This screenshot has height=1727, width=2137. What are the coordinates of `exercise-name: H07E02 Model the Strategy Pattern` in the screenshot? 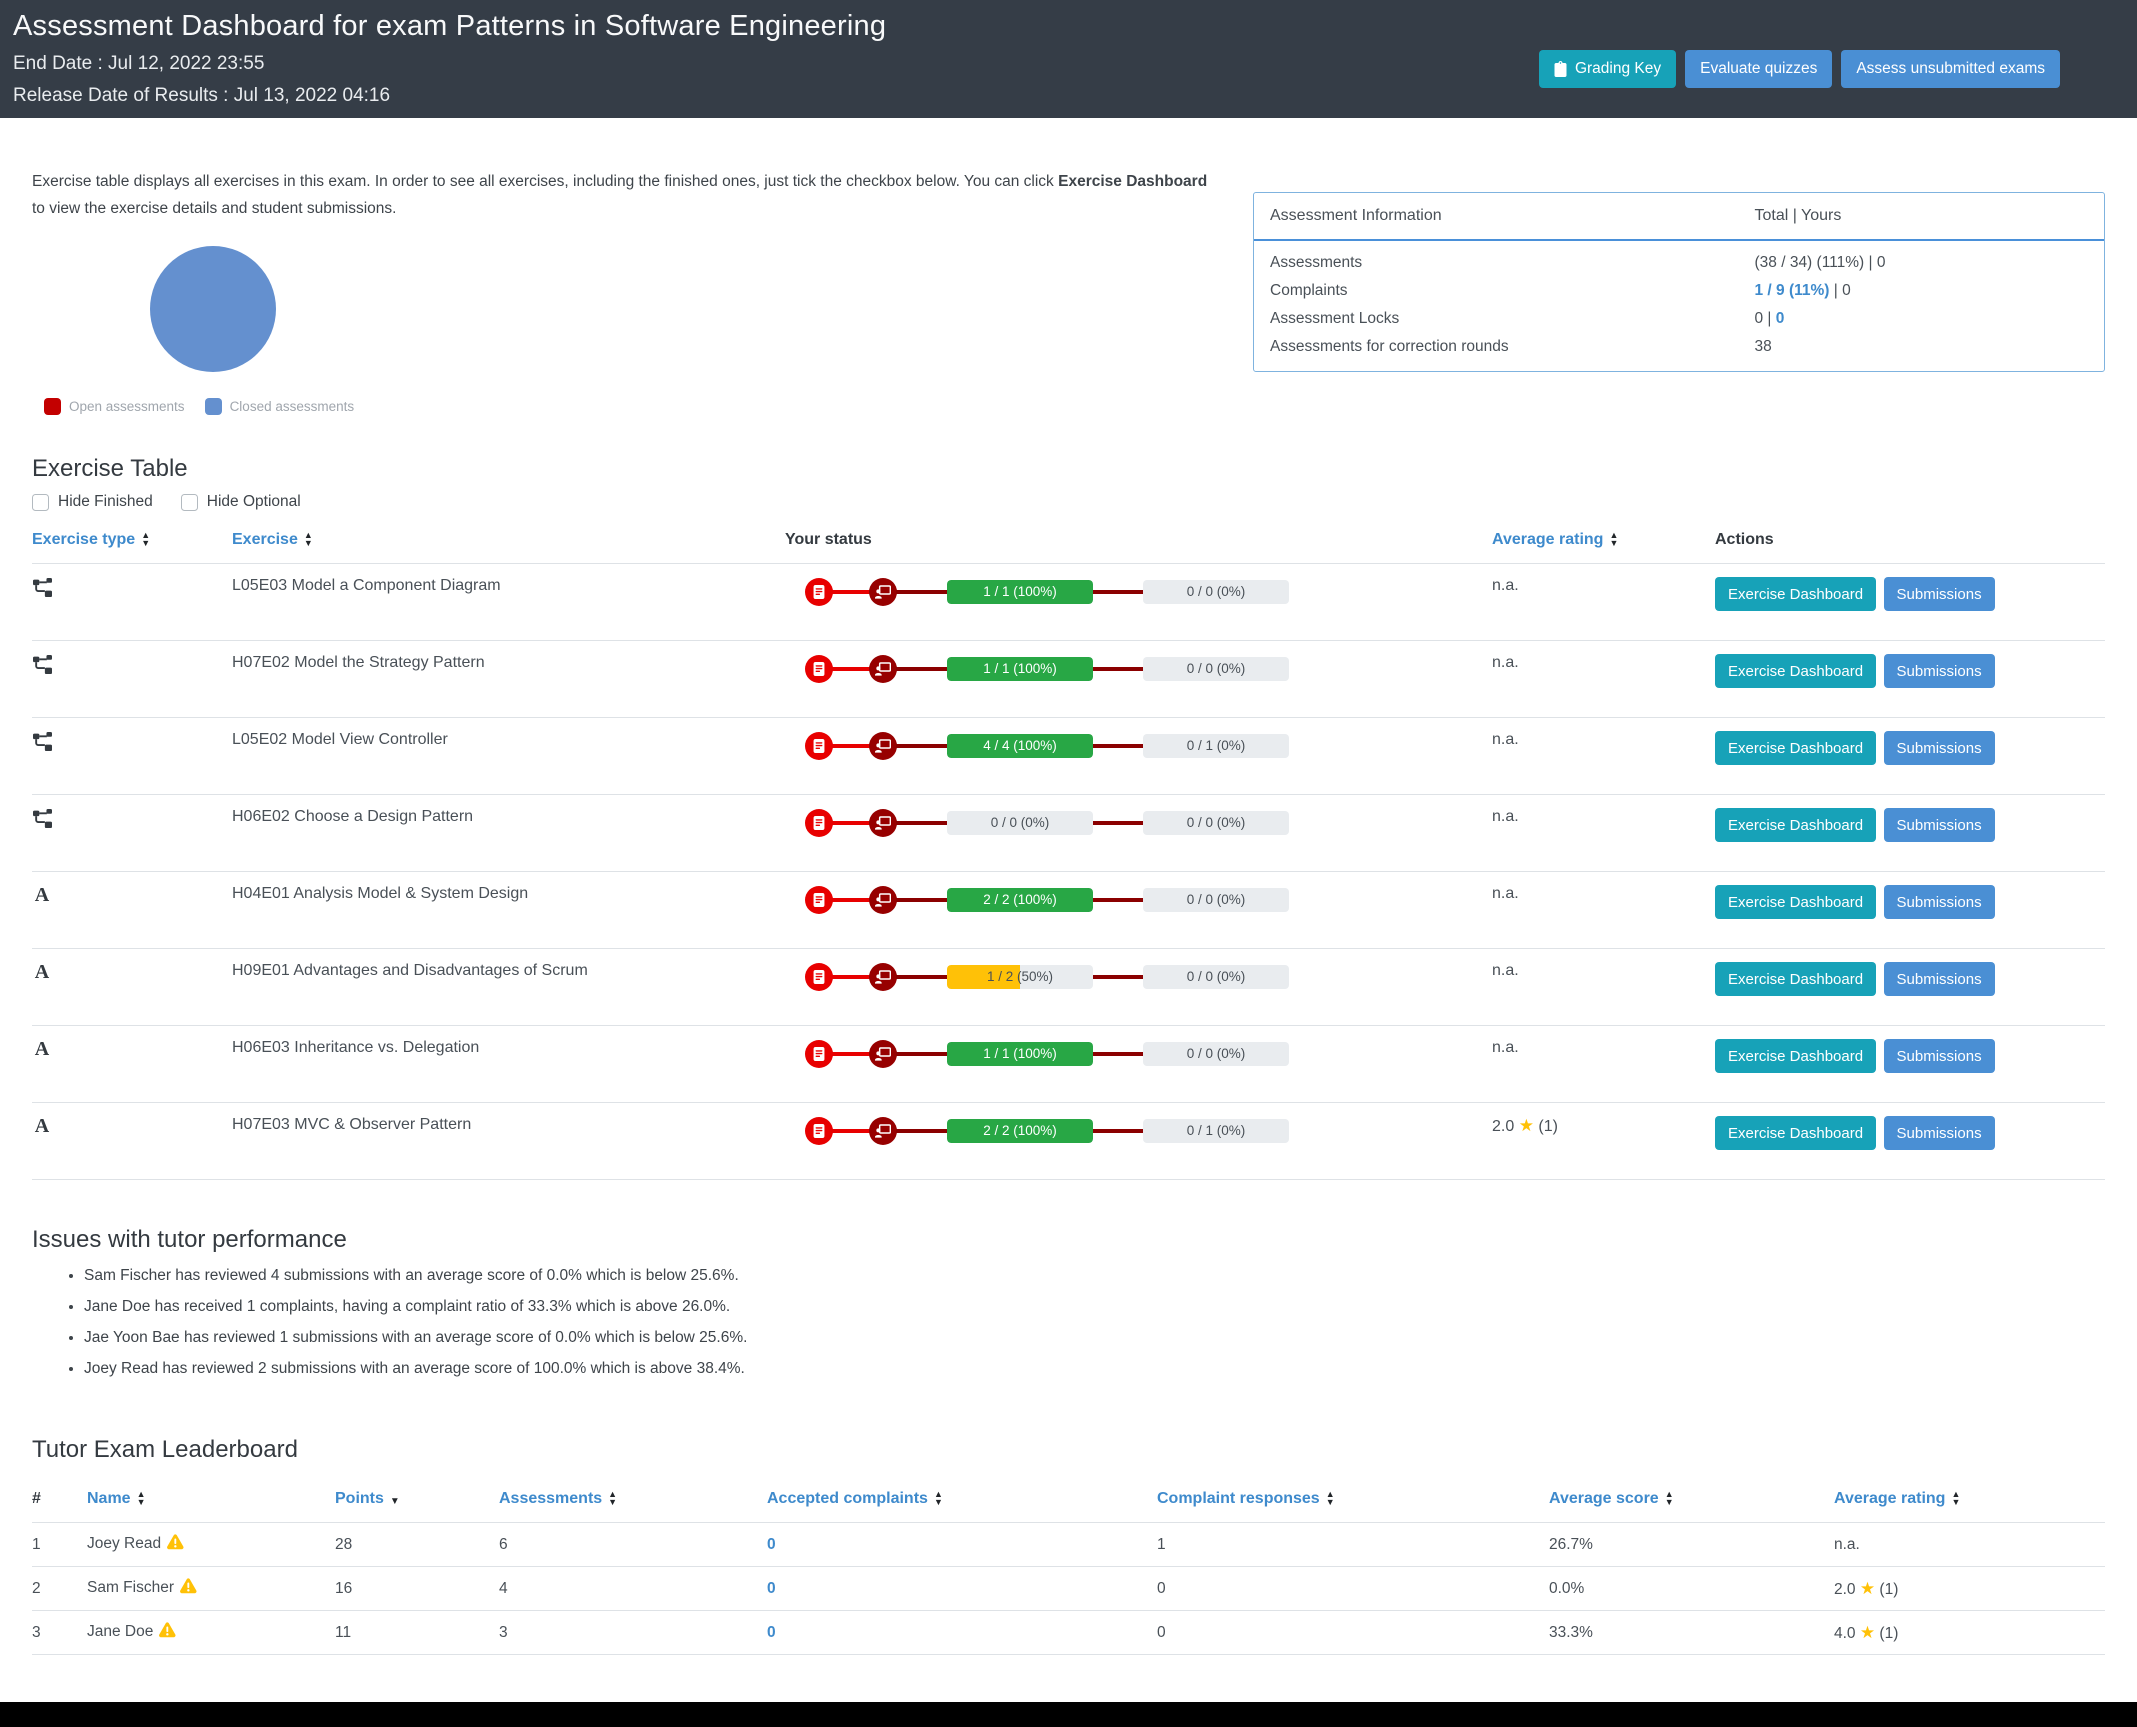 It's located at (358, 662).